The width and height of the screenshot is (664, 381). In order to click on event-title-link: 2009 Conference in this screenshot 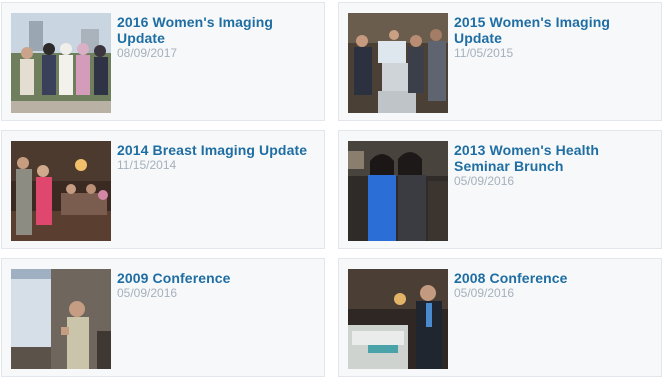, I will do `click(217, 278)`.